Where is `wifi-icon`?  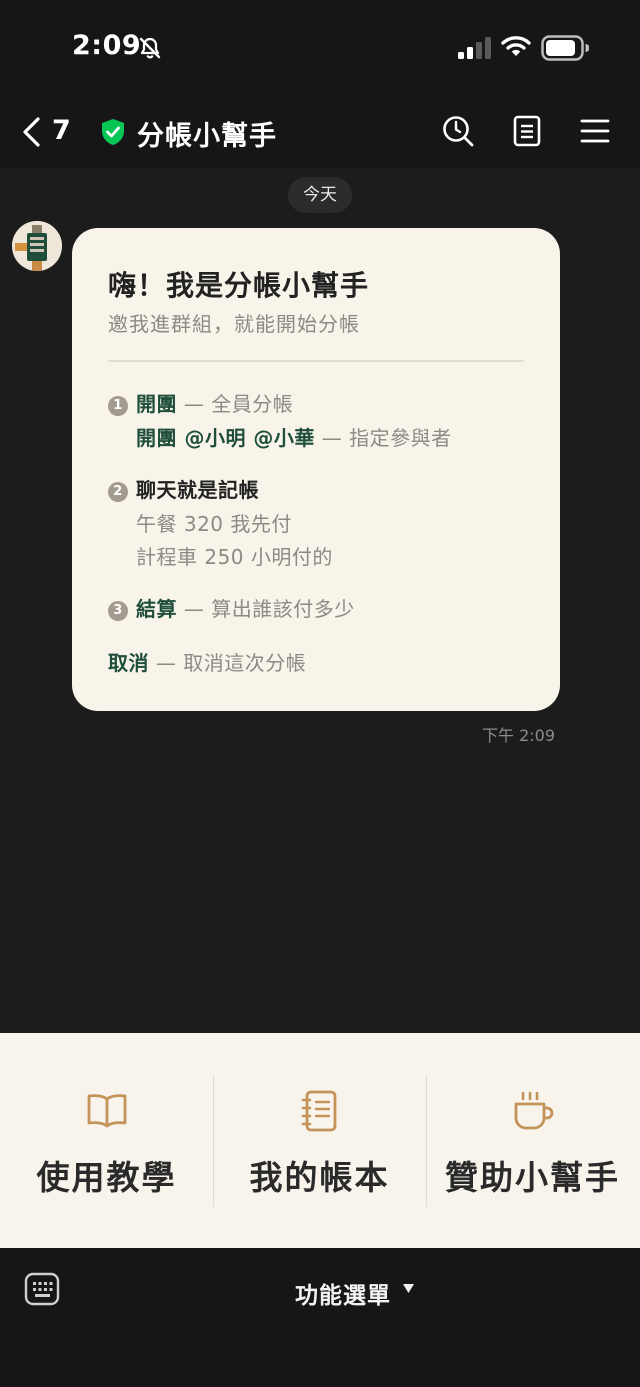
wifi-icon is located at coordinates (516, 46).